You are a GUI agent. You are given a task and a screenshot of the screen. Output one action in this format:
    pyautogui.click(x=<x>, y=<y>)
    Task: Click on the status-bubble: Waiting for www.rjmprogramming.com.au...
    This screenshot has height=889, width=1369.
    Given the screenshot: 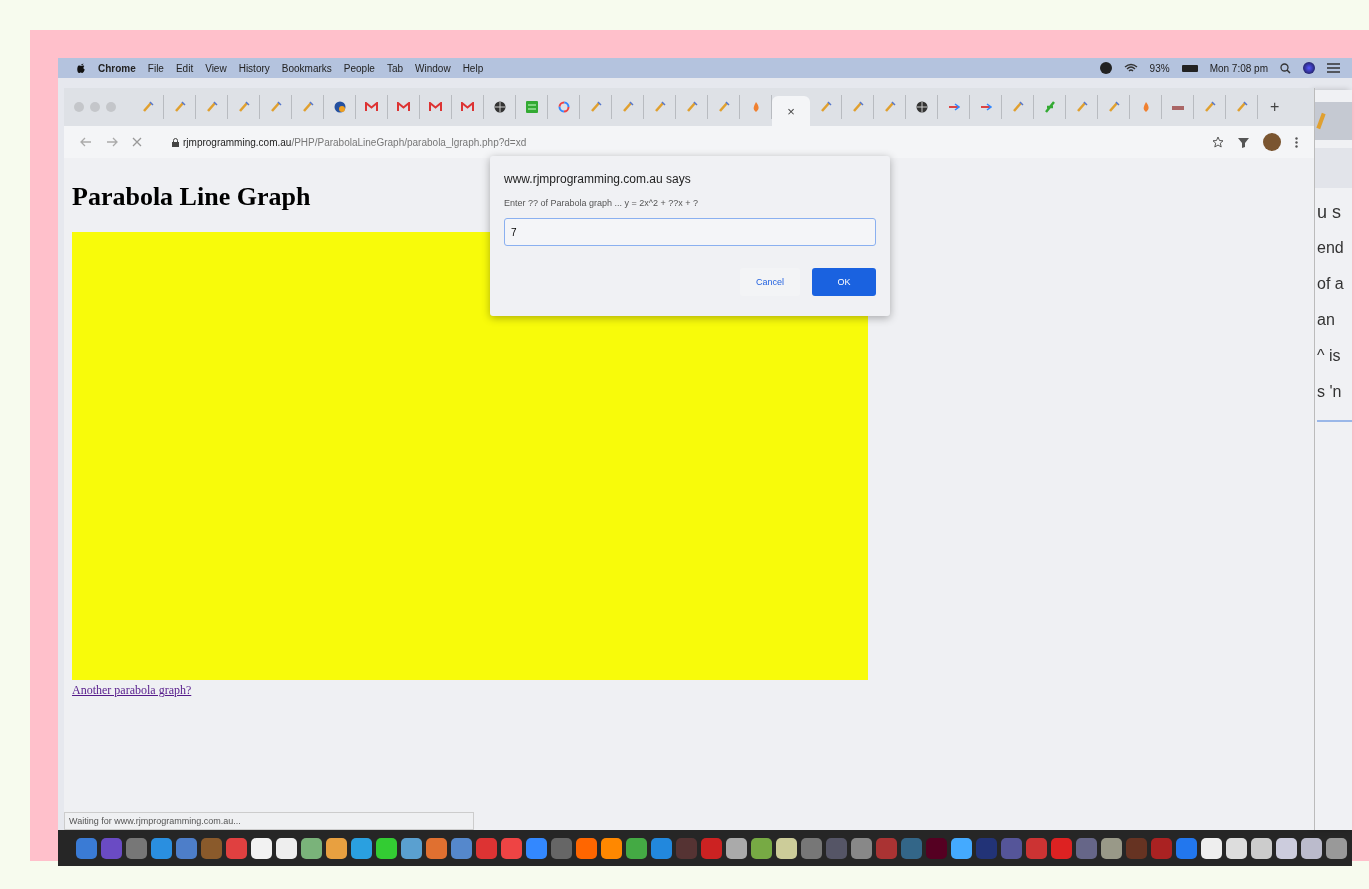 What is the action you would take?
    pyautogui.click(x=269, y=821)
    